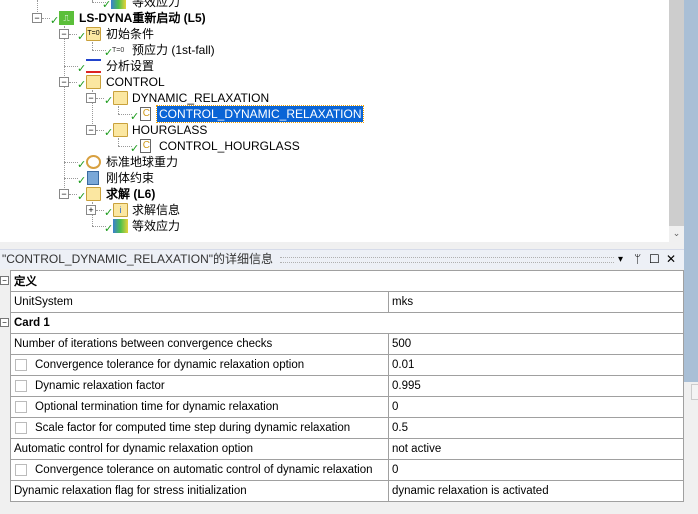 Image resolution: width=698 pixels, height=514 pixels. What do you see at coordinates (536, 365) in the screenshot?
I see `value-cell: 0.01` at bounding box center [536, 365].